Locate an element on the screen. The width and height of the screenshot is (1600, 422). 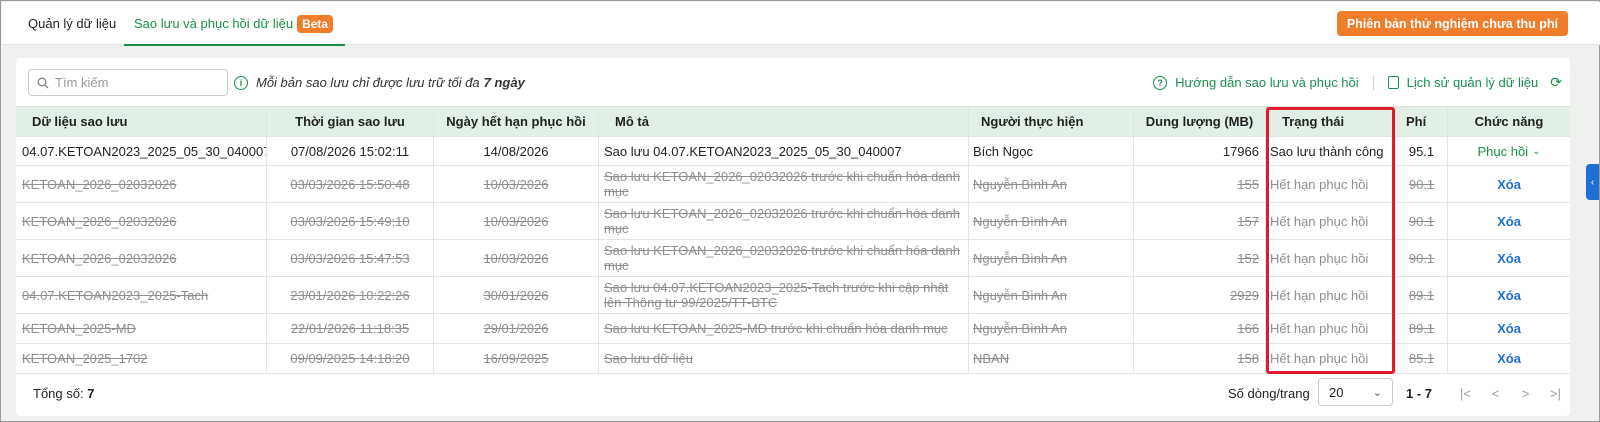
chevron-left-icon: ‹ is located at coordinates (1592, 182).